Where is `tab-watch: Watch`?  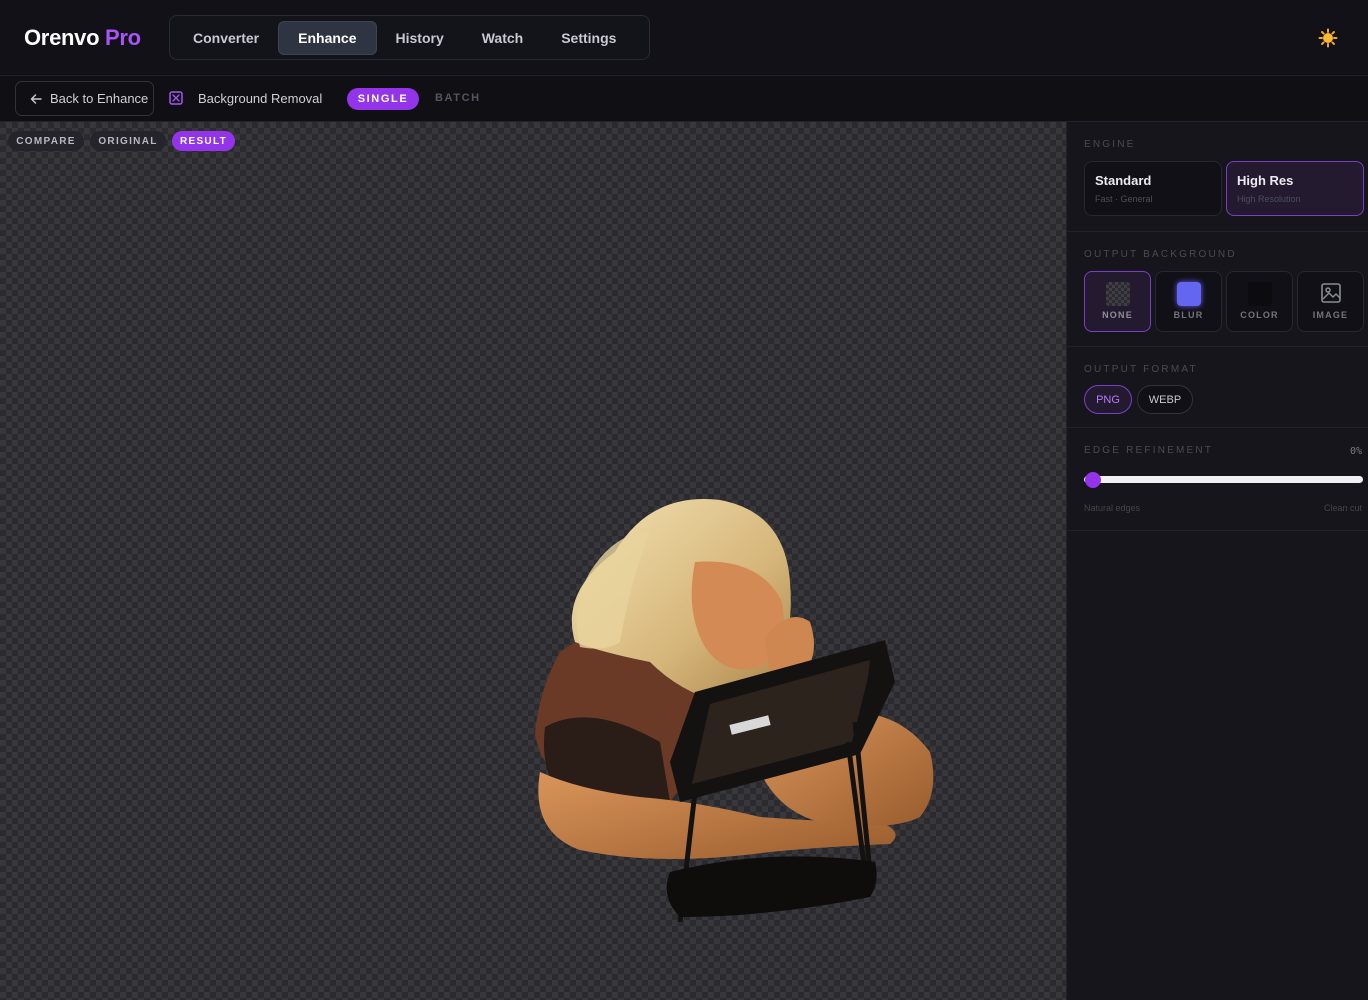 tab-watch: Watch is located at coordinates (502, 38).